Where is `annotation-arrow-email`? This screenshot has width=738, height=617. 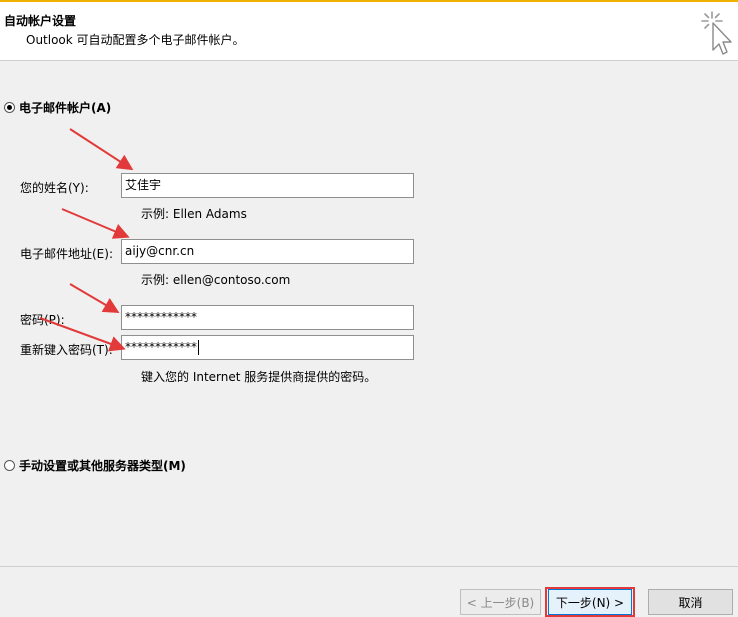 annotation-arrow-email is located at coordinates (95, 223).